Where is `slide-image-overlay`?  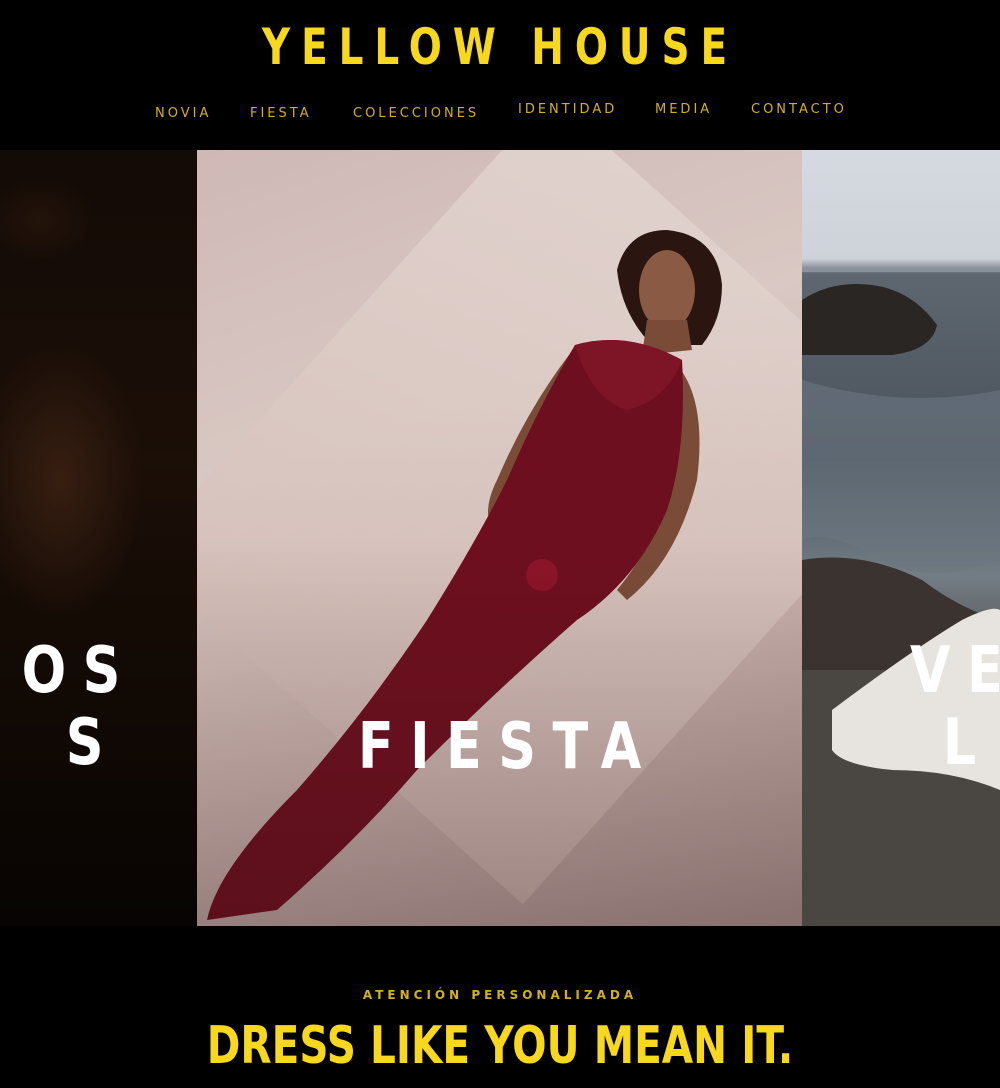
slide-image-overlay is located at coordinates (98, 538).